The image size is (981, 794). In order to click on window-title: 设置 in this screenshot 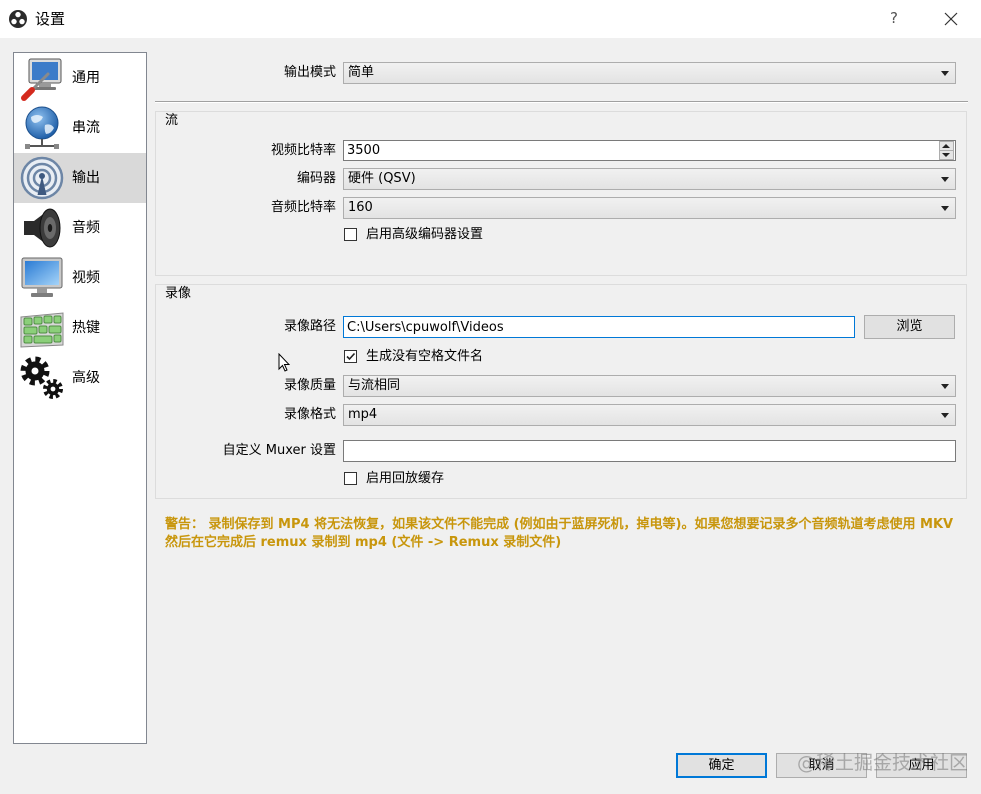, I will do `click(50, 19)`.